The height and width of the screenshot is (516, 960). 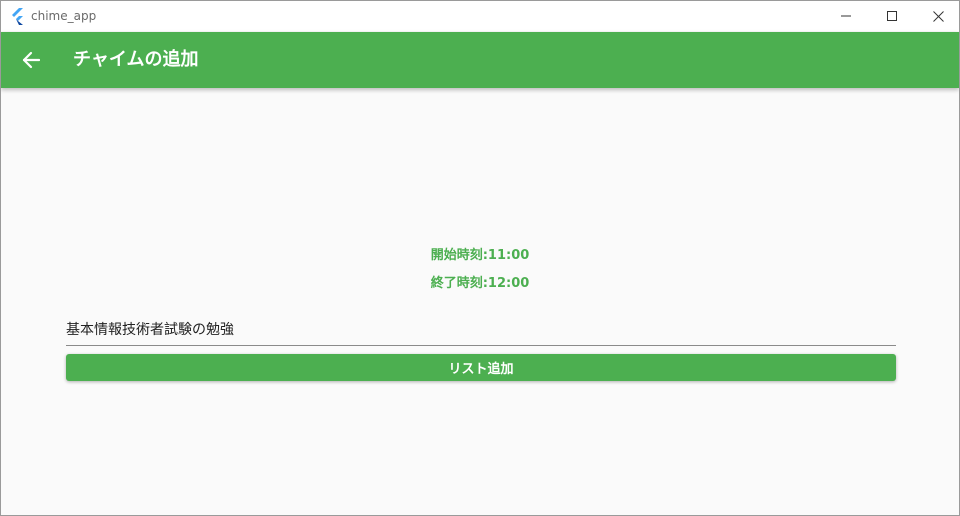 I want to click on maximize-icon, so click(x=892, y=16).